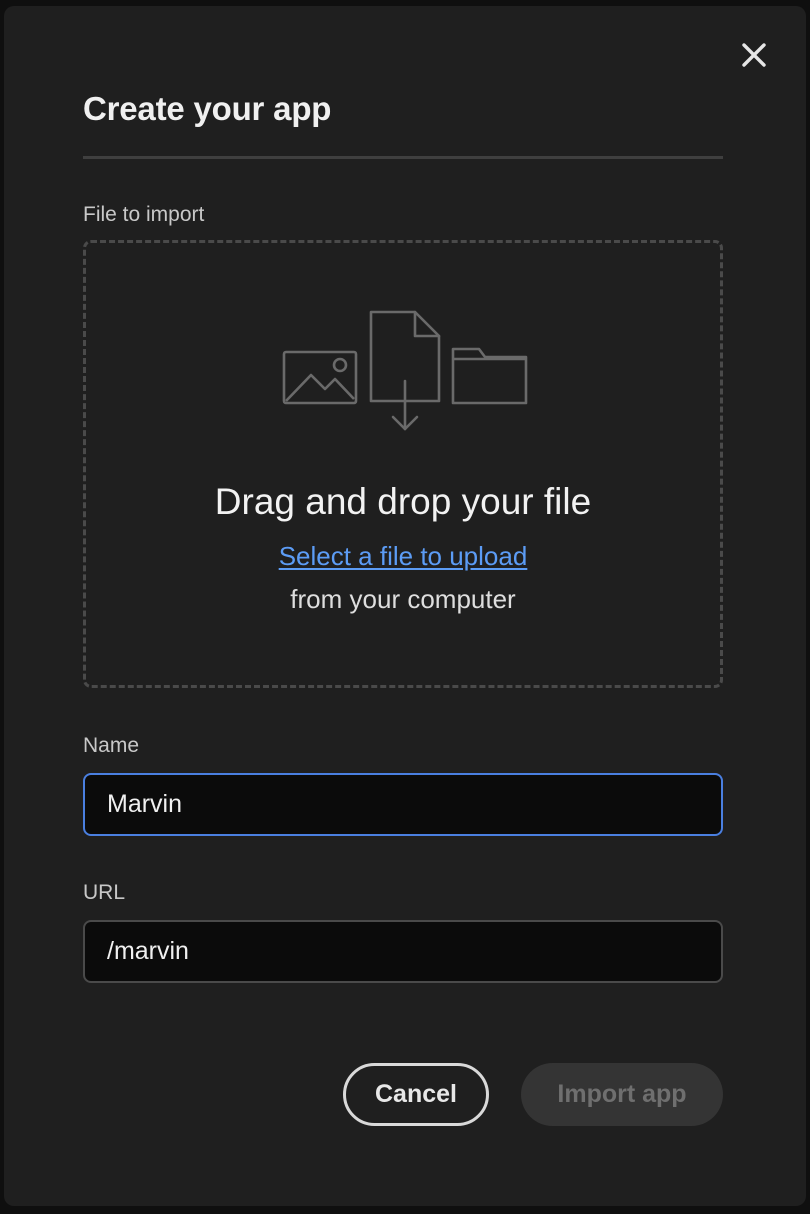  I want to click on upload-illustration, so click(405, 370).